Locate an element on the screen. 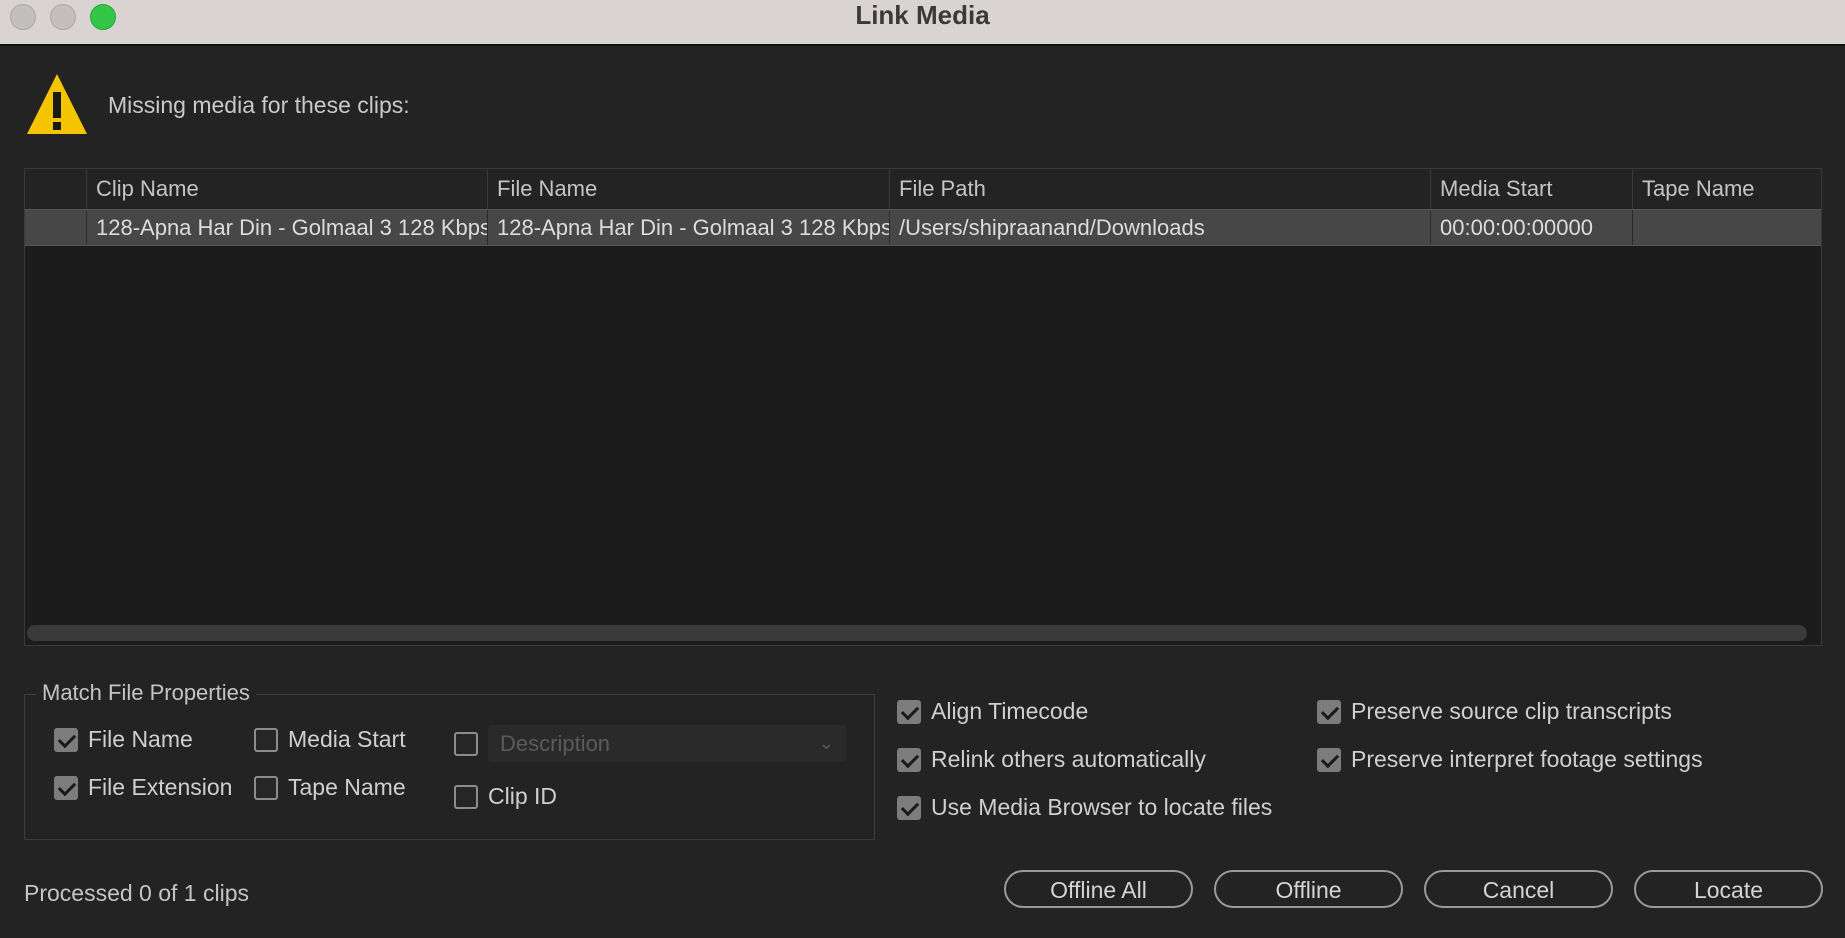  offline-button: Offline is located at coordinates (1308, 889).